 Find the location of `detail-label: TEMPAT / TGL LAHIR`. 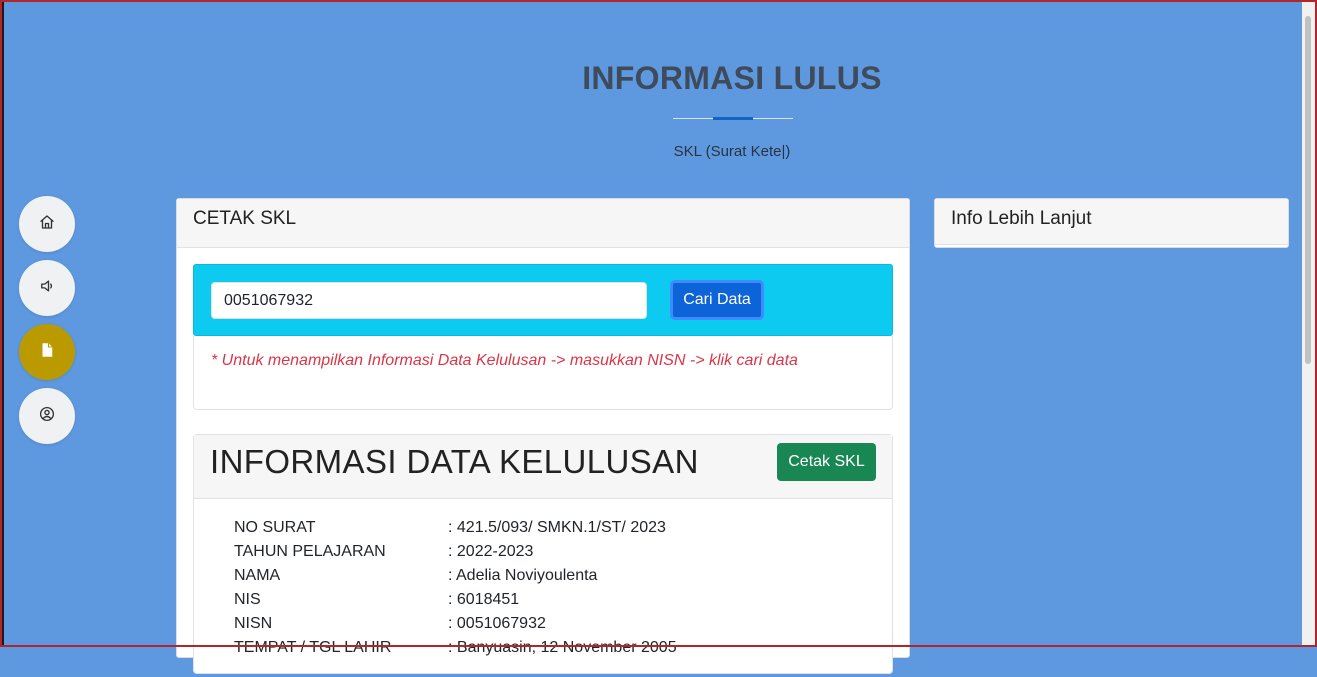

detail-label: TEMPAT / TGL LAHIR is located at coordinates (313, 647).